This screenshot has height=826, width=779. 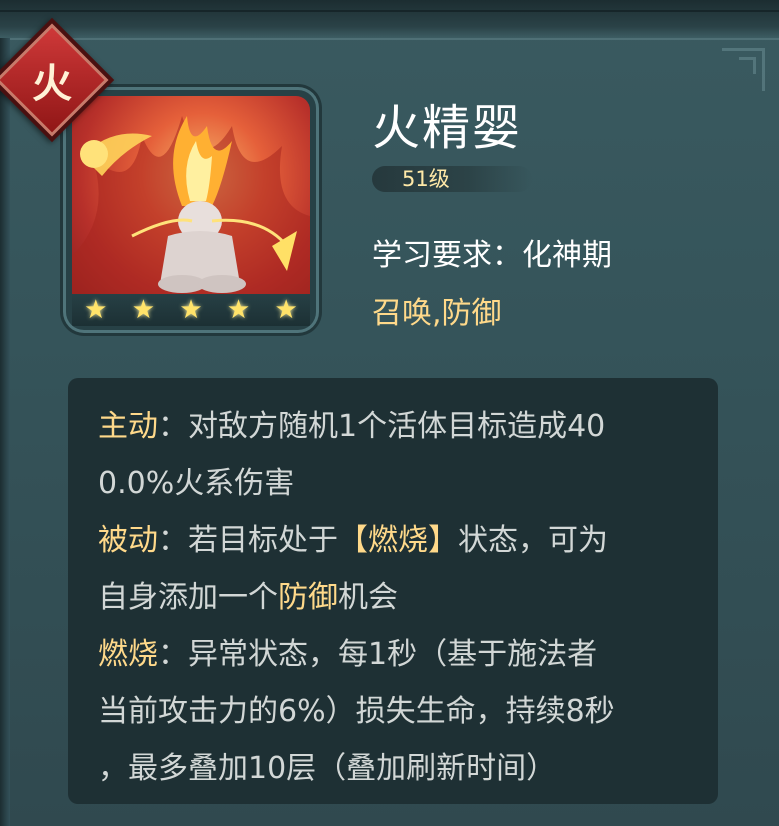 What do you see at coordinates (452, 179) in the screenshot?
I see `level-pill` at bounding box center [452, 179].